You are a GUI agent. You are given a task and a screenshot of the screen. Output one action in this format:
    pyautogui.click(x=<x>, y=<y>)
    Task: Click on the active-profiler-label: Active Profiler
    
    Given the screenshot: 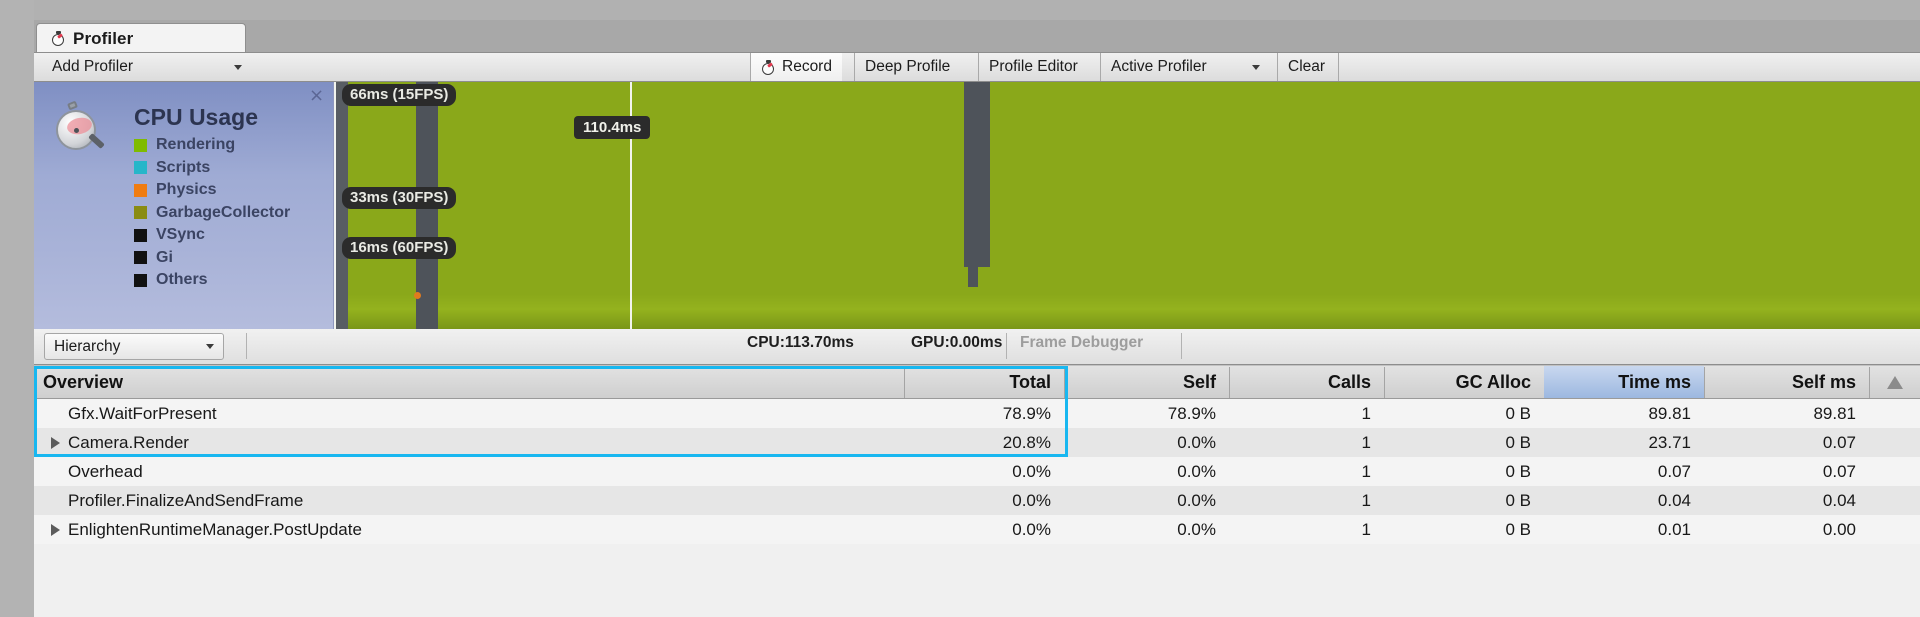 What is the action you would take?
    pyautogui.click(x=1159, y=66)
    